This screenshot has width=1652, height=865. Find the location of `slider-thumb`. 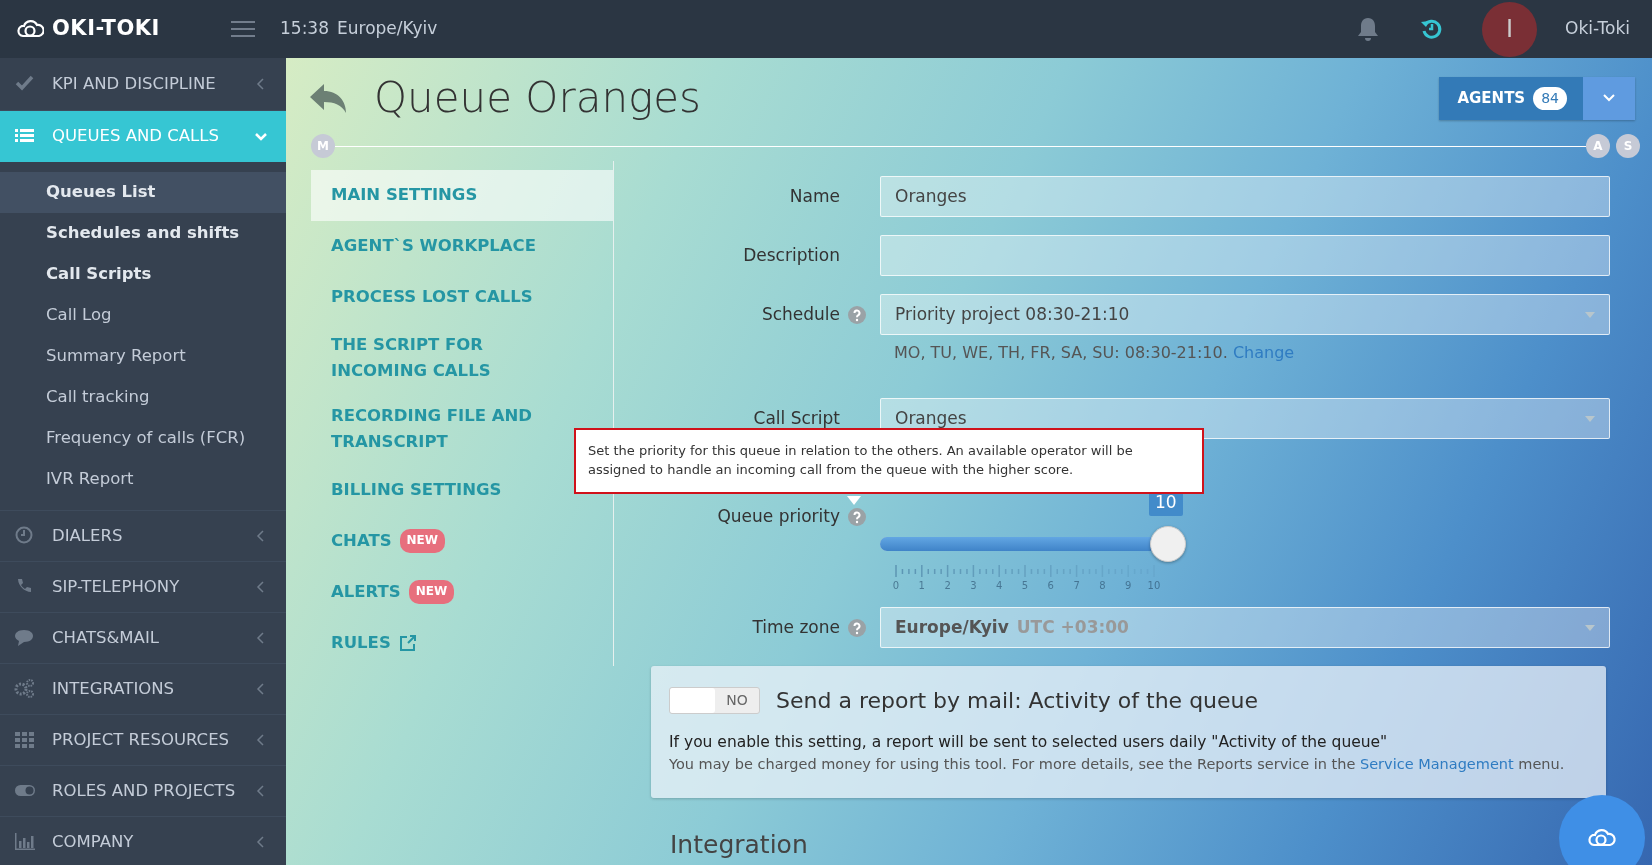

slider-thumb is located at coordinates (1168, 544).